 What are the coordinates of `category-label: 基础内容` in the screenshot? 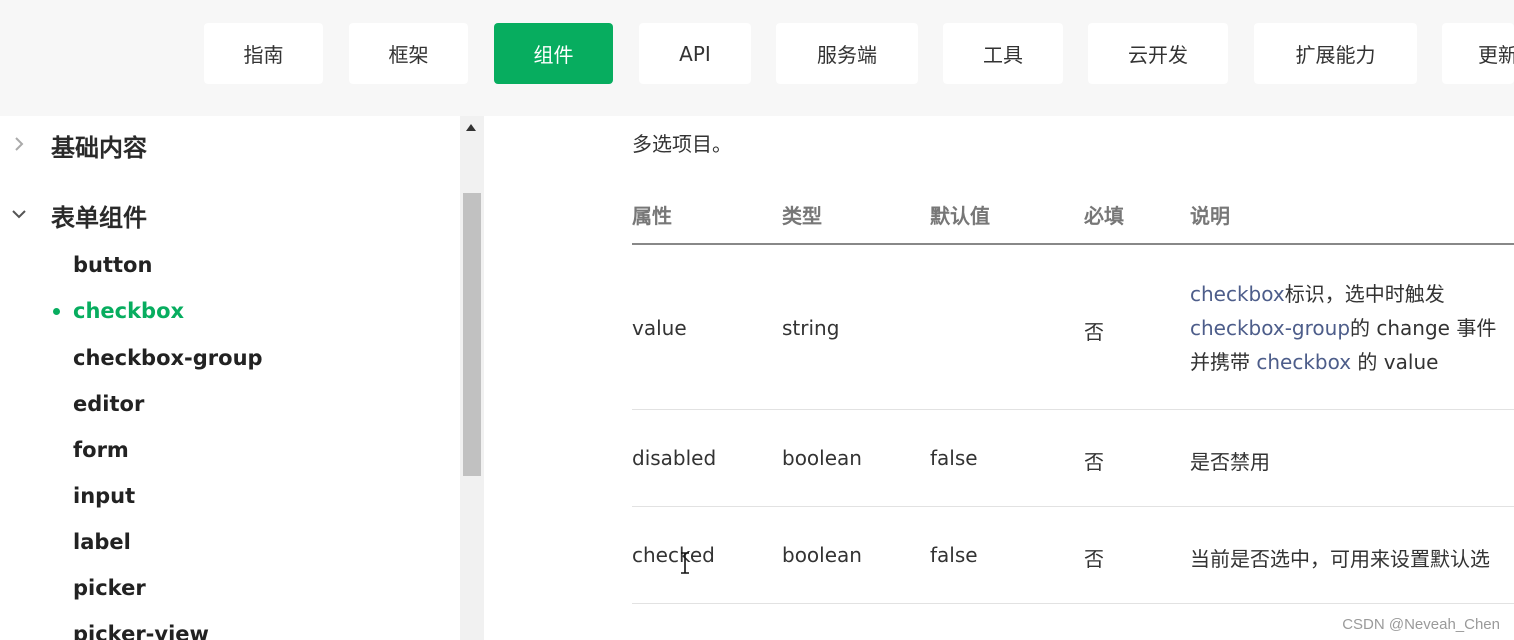 It's located at (99, 148).